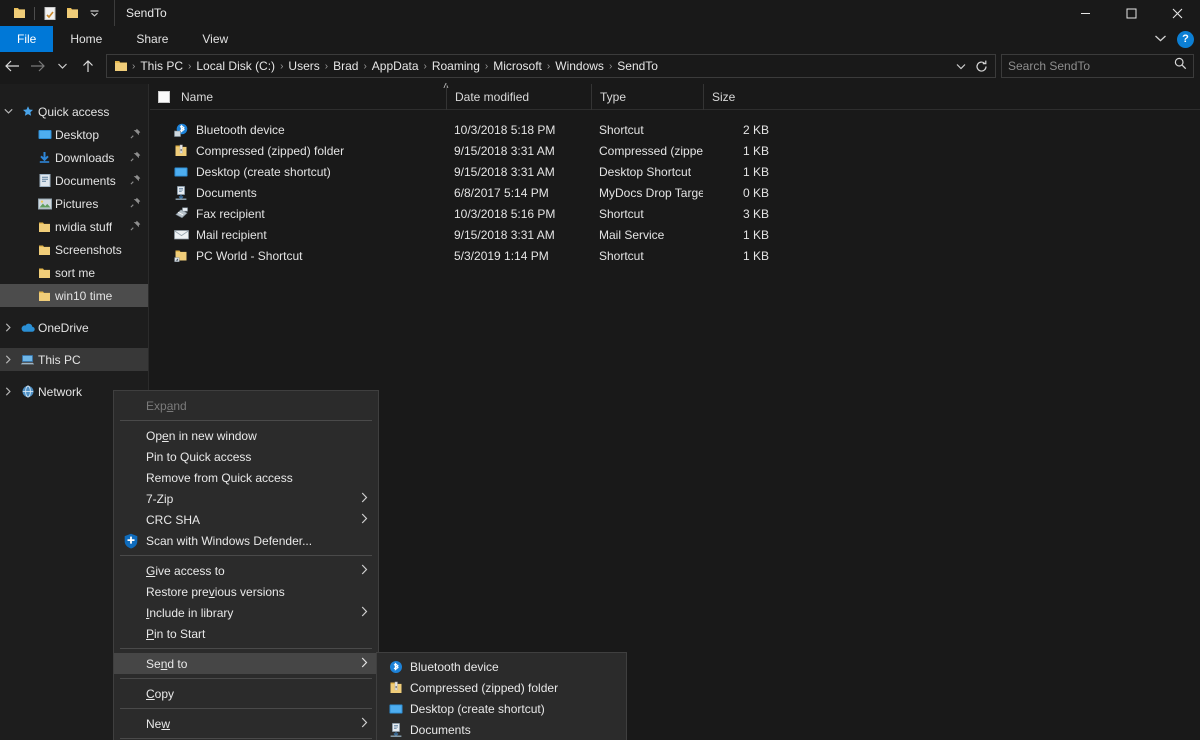 Image resolution: width=1200 pixels, height=740 pixels. Describe the element at coordinates (246, 612) in the screenshot. I see `menu-item-include-in-library: Include in library` at that location.